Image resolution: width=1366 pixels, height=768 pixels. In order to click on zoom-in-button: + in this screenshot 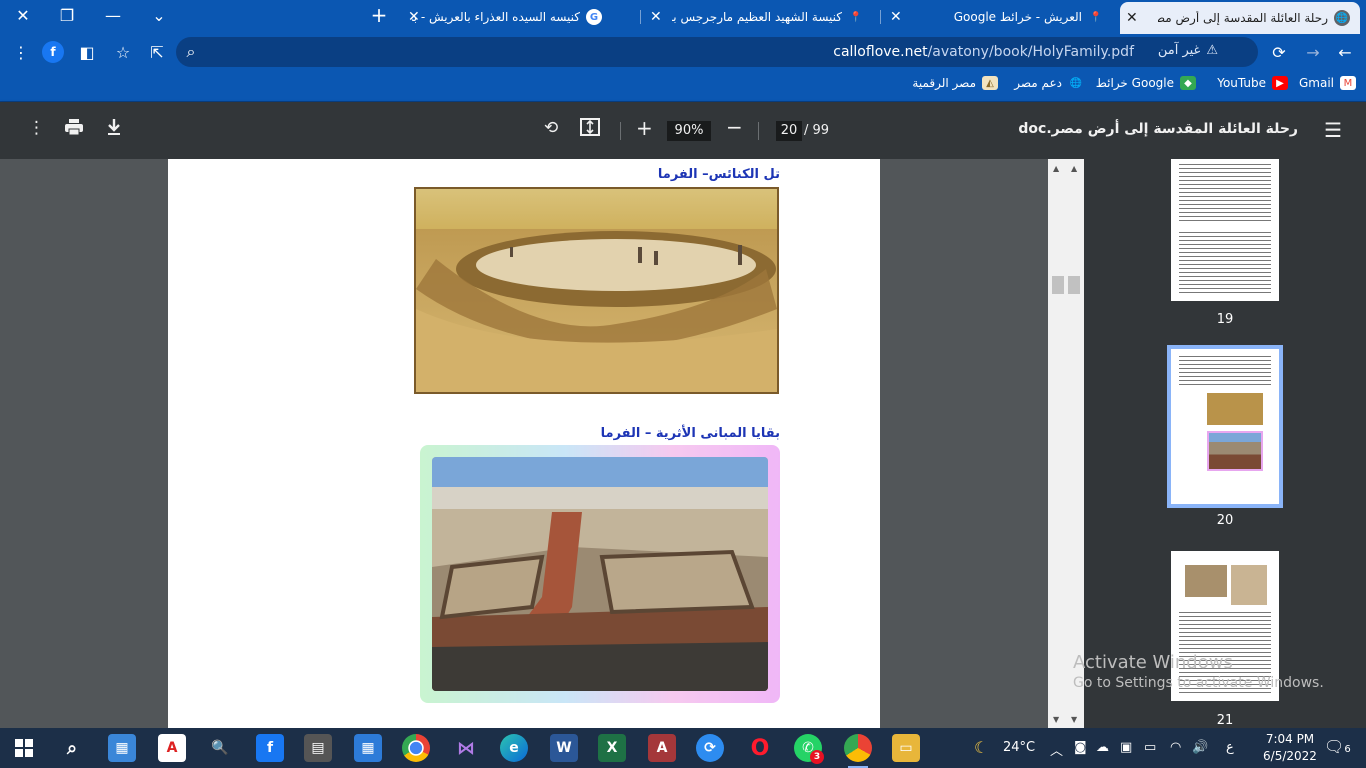, I will do `click(644, 128)`.